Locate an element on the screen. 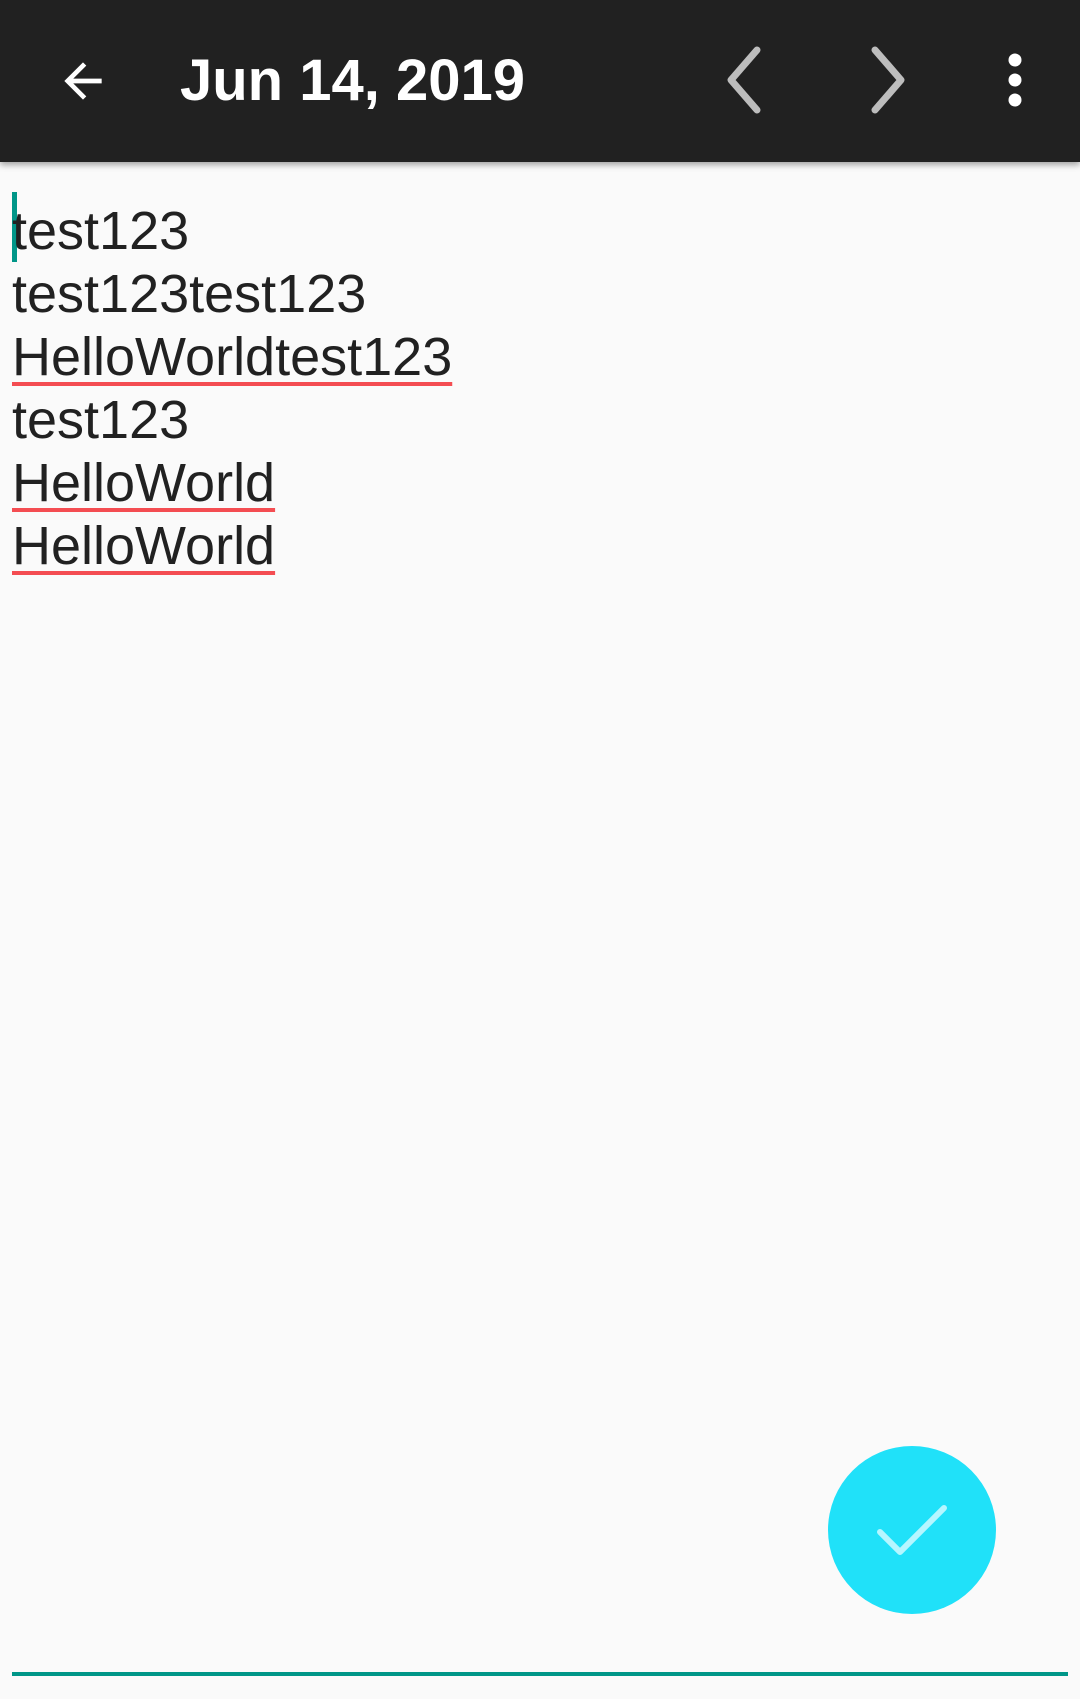 The height and width of the screenshot is (1699, 1080). input-underline is located at coordinates (540, 1674).